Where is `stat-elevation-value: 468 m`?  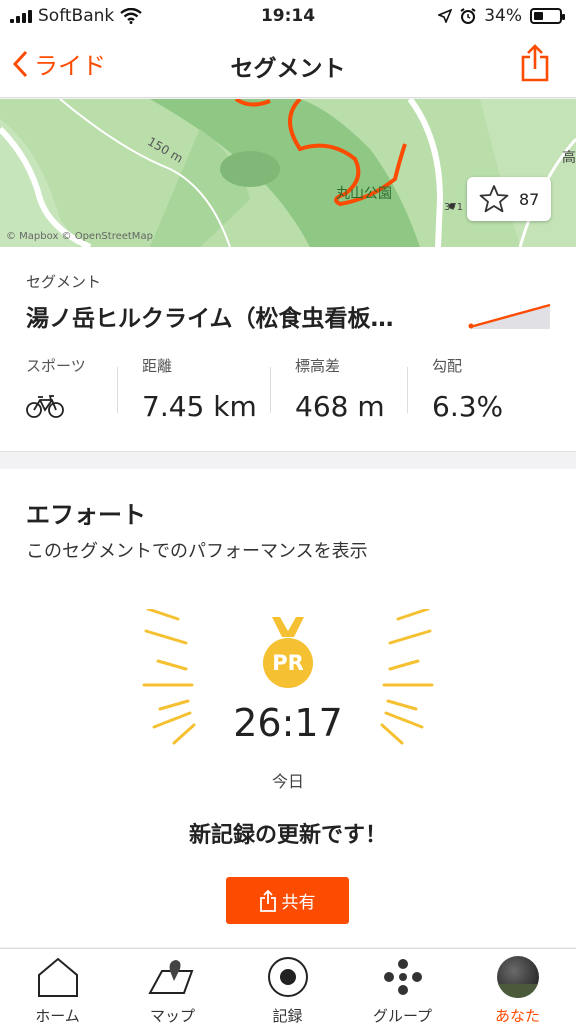
stat-elevation-value: 468 m is located at coordinates (340, 406).